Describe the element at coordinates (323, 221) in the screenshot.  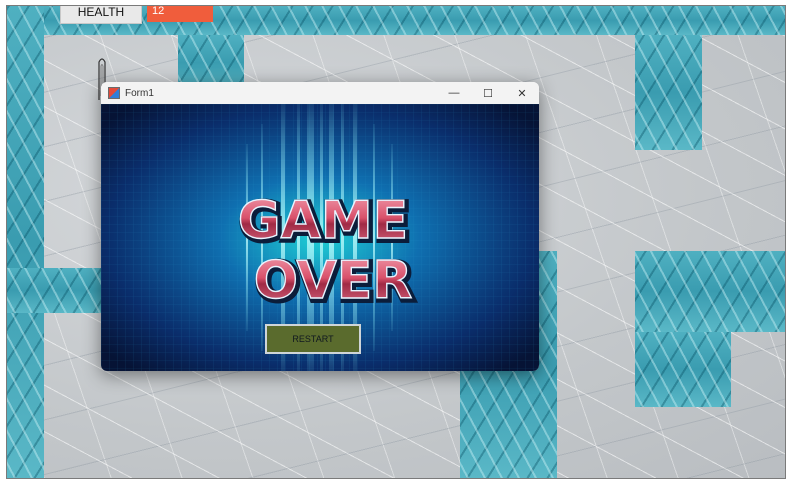
I see `headline-line-1: GAME` at that location.